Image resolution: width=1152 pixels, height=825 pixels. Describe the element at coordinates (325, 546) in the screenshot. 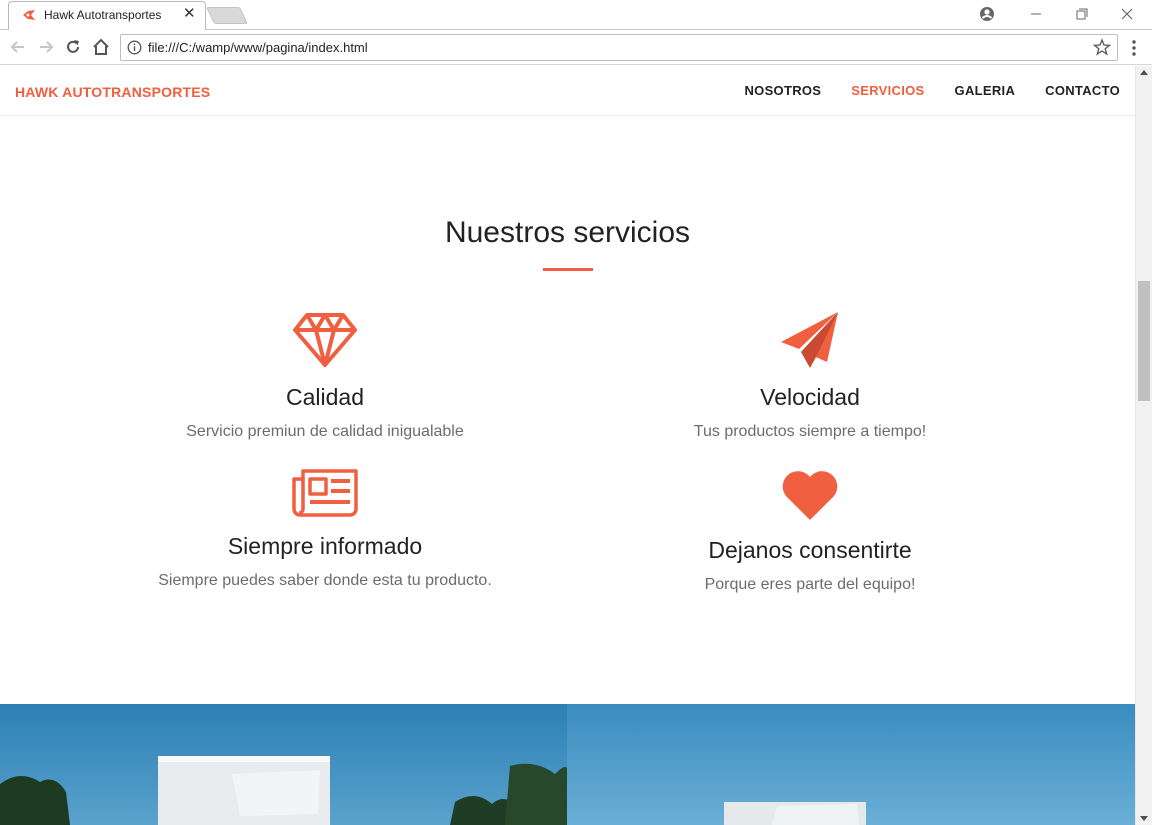

I see `service-title: Siempre informado` at that location.